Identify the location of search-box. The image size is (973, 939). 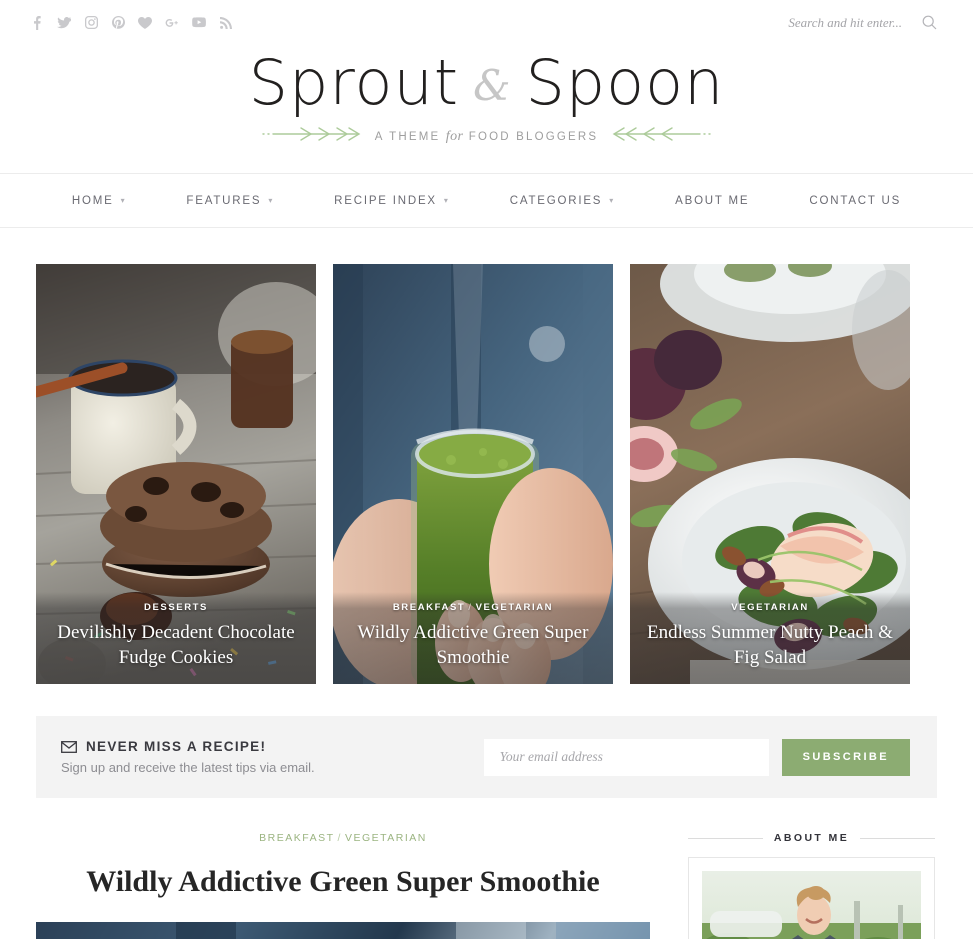
(829, 22).